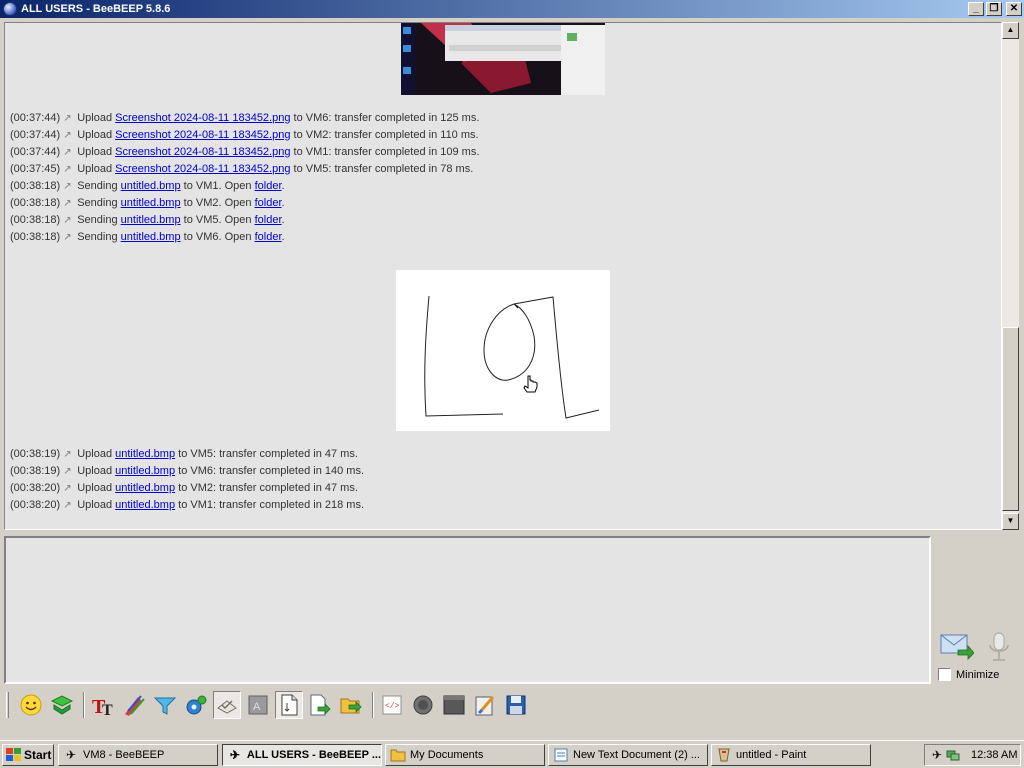 The width and height of the screenshot is (1024, 768). What do you see at coordinates (398, 755) in the screenshot?
I see `folder-icon` at bounding box center [398, 755].